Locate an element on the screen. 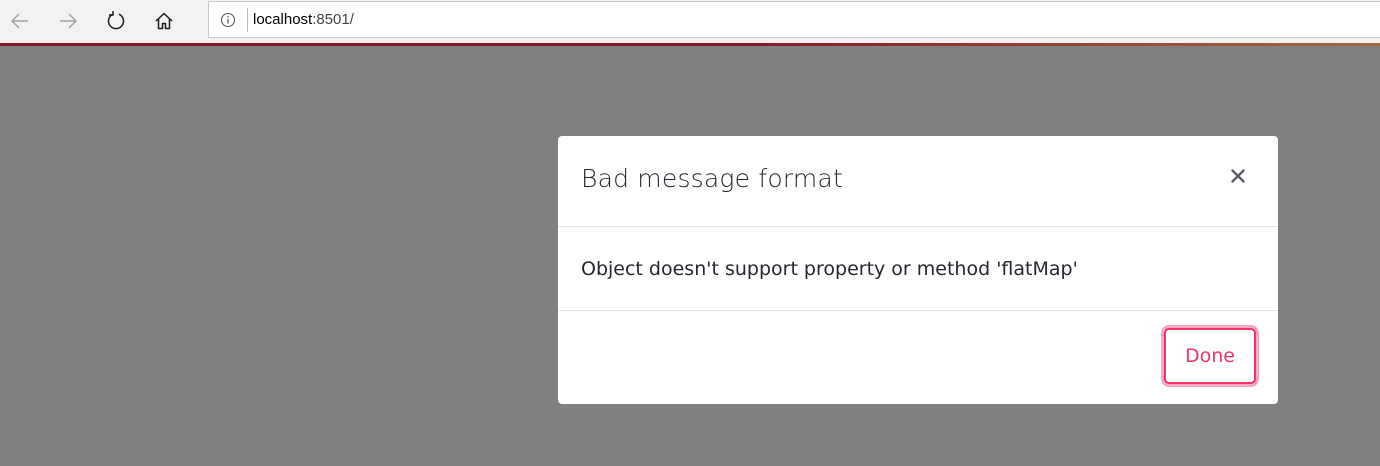  address-bar: localhost:8501/ is located at coordinates (794, 19).